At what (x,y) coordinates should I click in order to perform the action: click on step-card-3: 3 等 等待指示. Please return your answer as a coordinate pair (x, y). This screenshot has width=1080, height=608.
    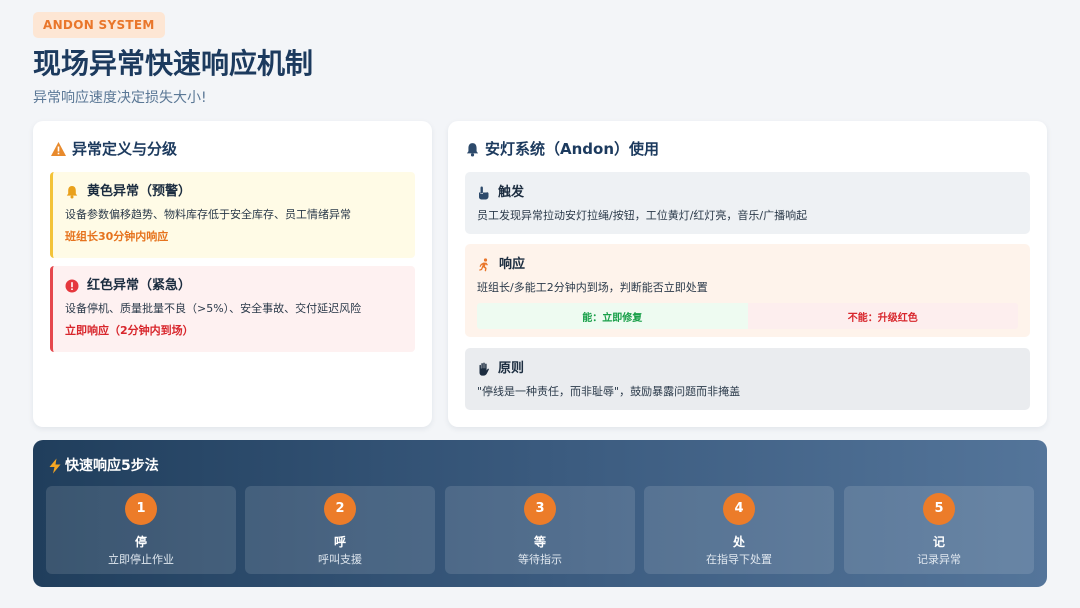
    Looking at the image, I should click on (540, 530).